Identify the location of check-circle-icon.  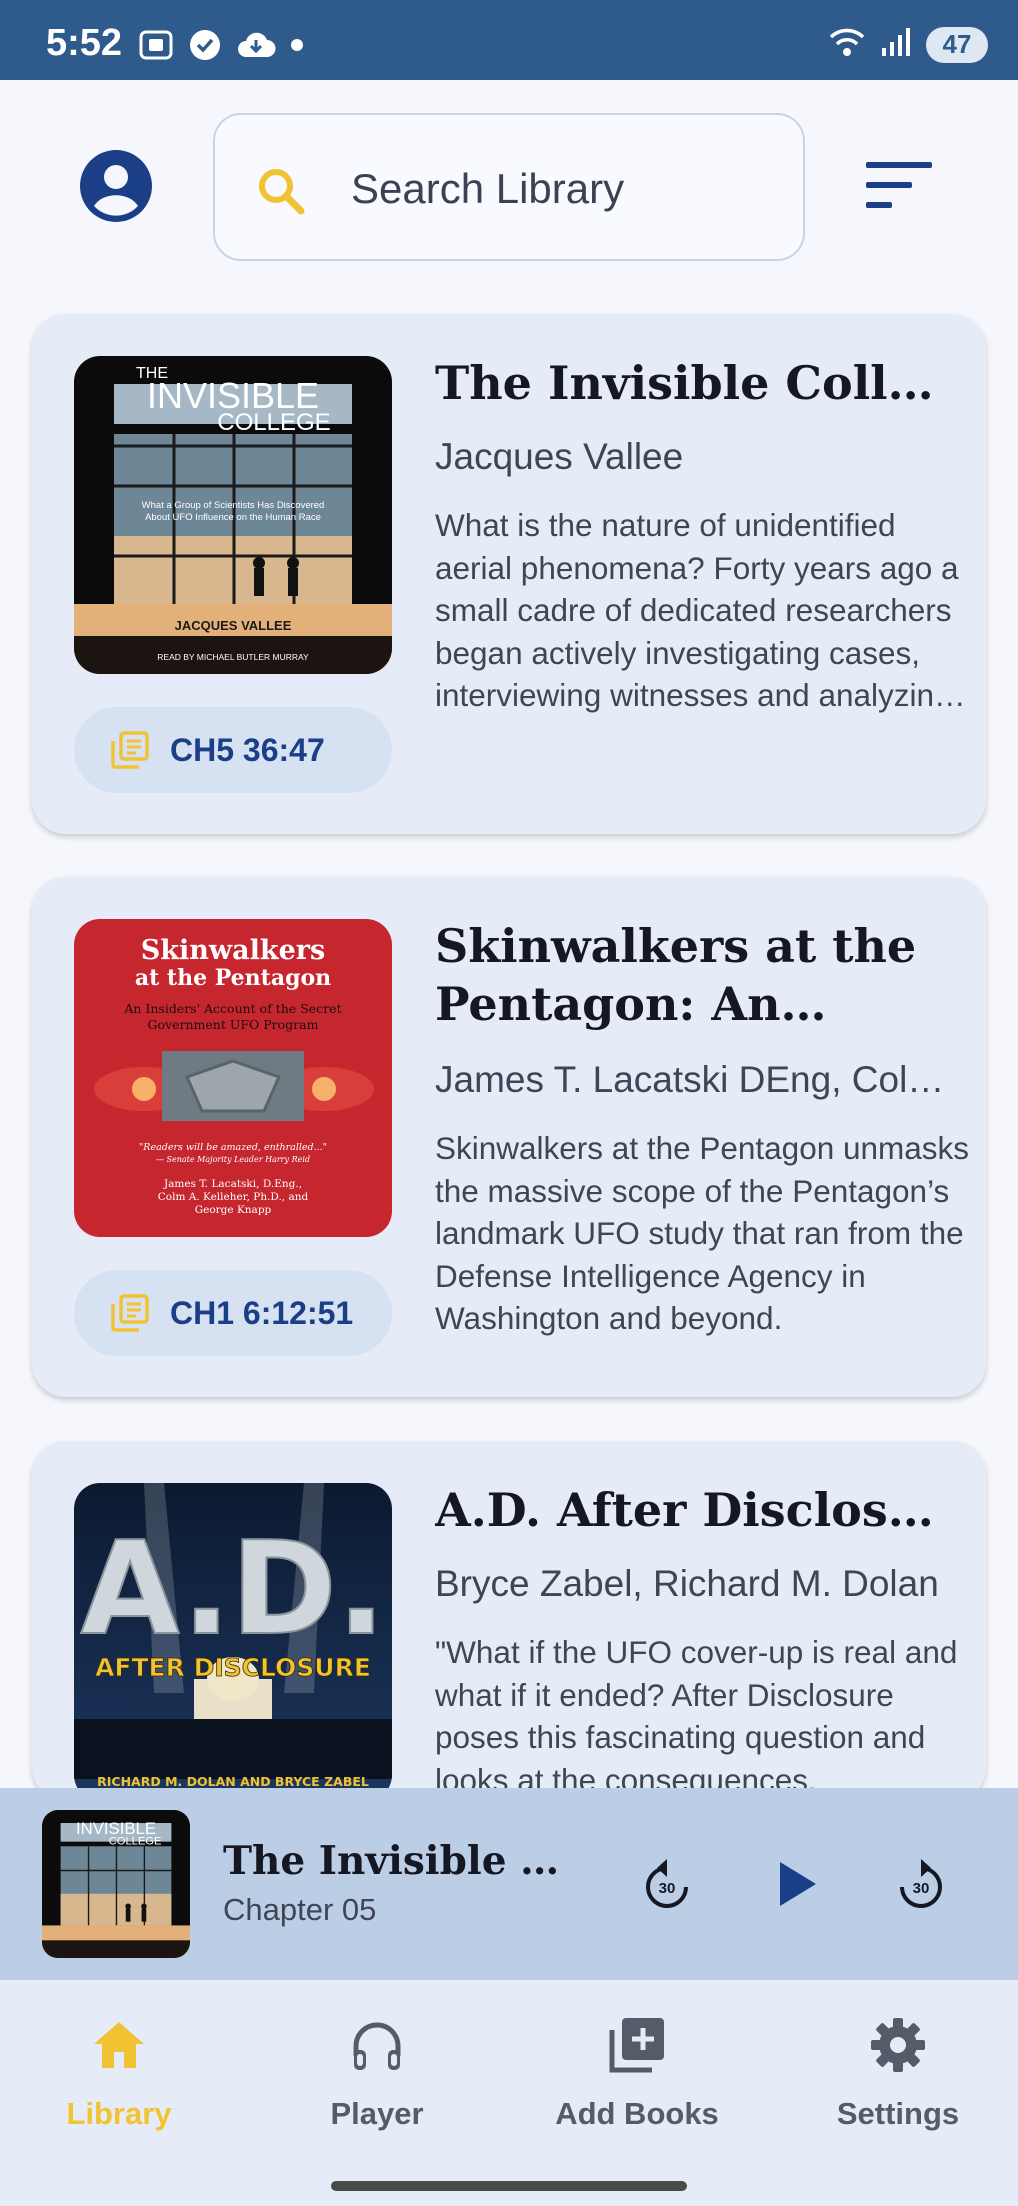
(205, 47).